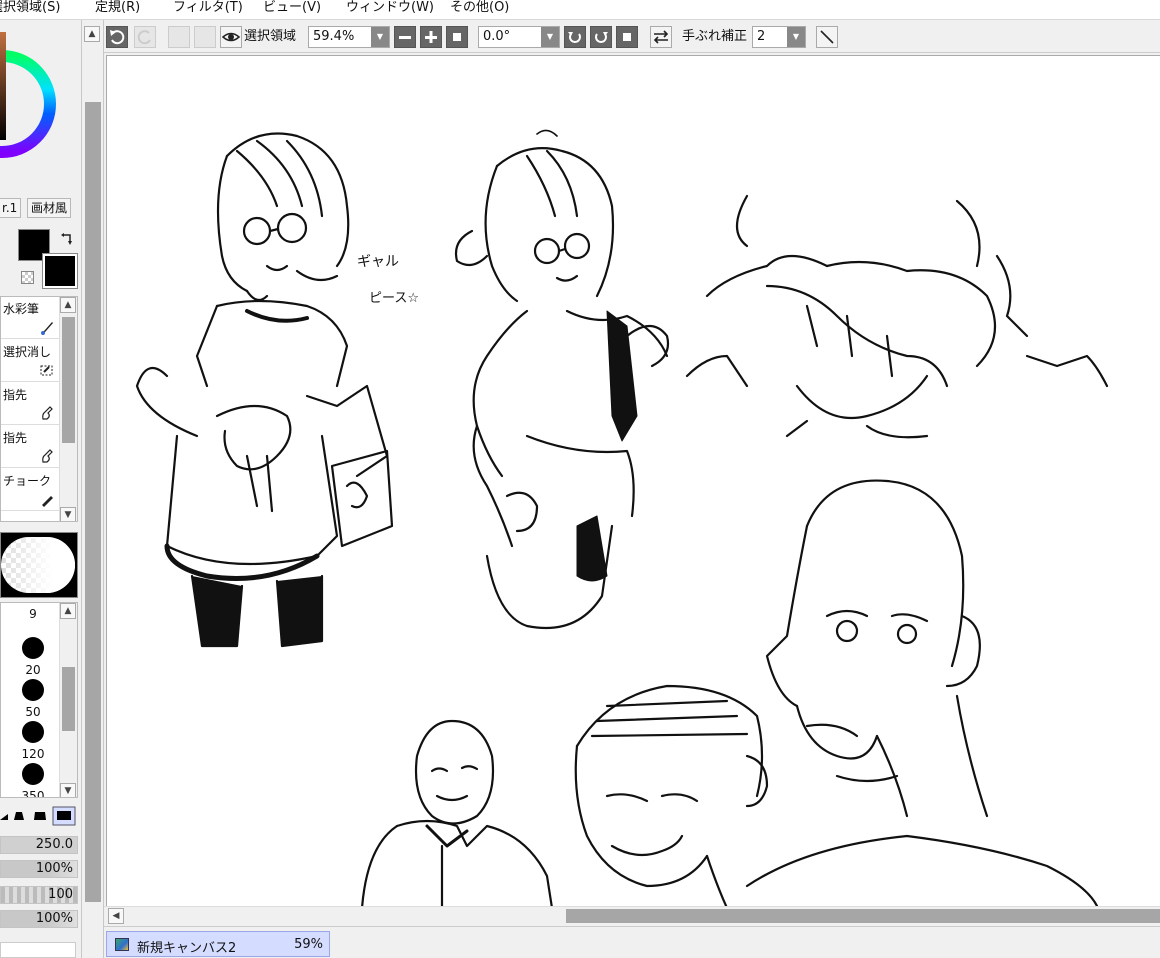  What do you see at coordinates (479, 10) in the screenshot?
I see `menu-item-5: その他(O)` at bounding box center [479, 10].